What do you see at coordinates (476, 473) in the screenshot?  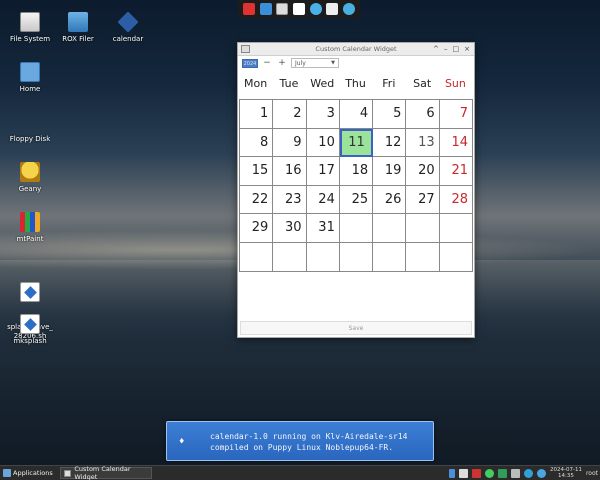 I see `app-red-icon` at bounding box center [476, 473].